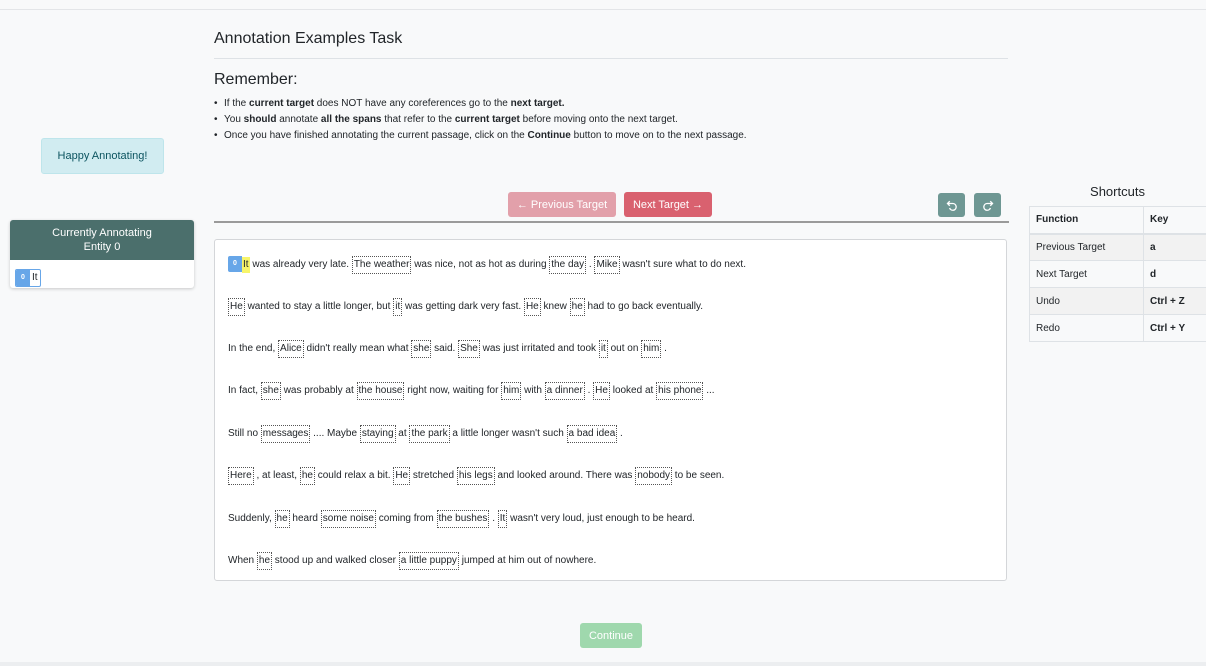 This screenshot has height=666, width=1206. What do you see at coordinates (260, 119) in the screenshot?
I see `instruction-emphasis: should` at bounding box center [260, 119].